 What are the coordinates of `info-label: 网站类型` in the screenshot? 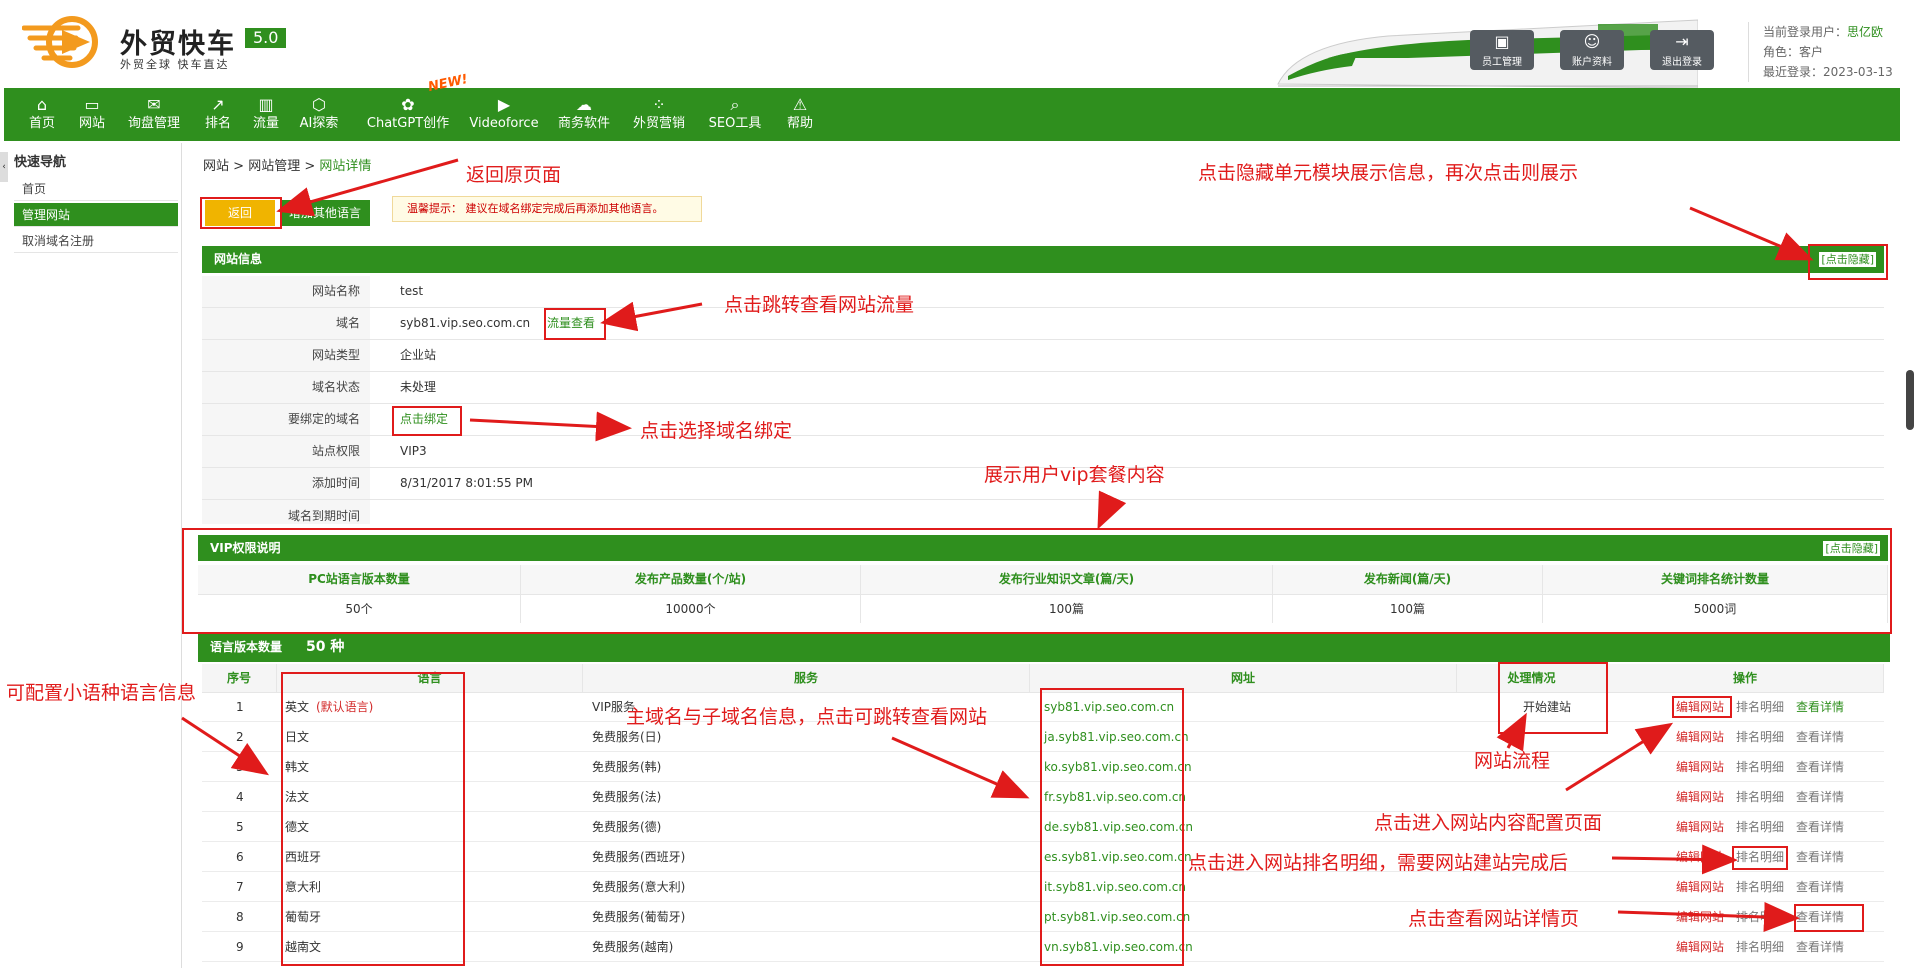 It's located at (286, 355).